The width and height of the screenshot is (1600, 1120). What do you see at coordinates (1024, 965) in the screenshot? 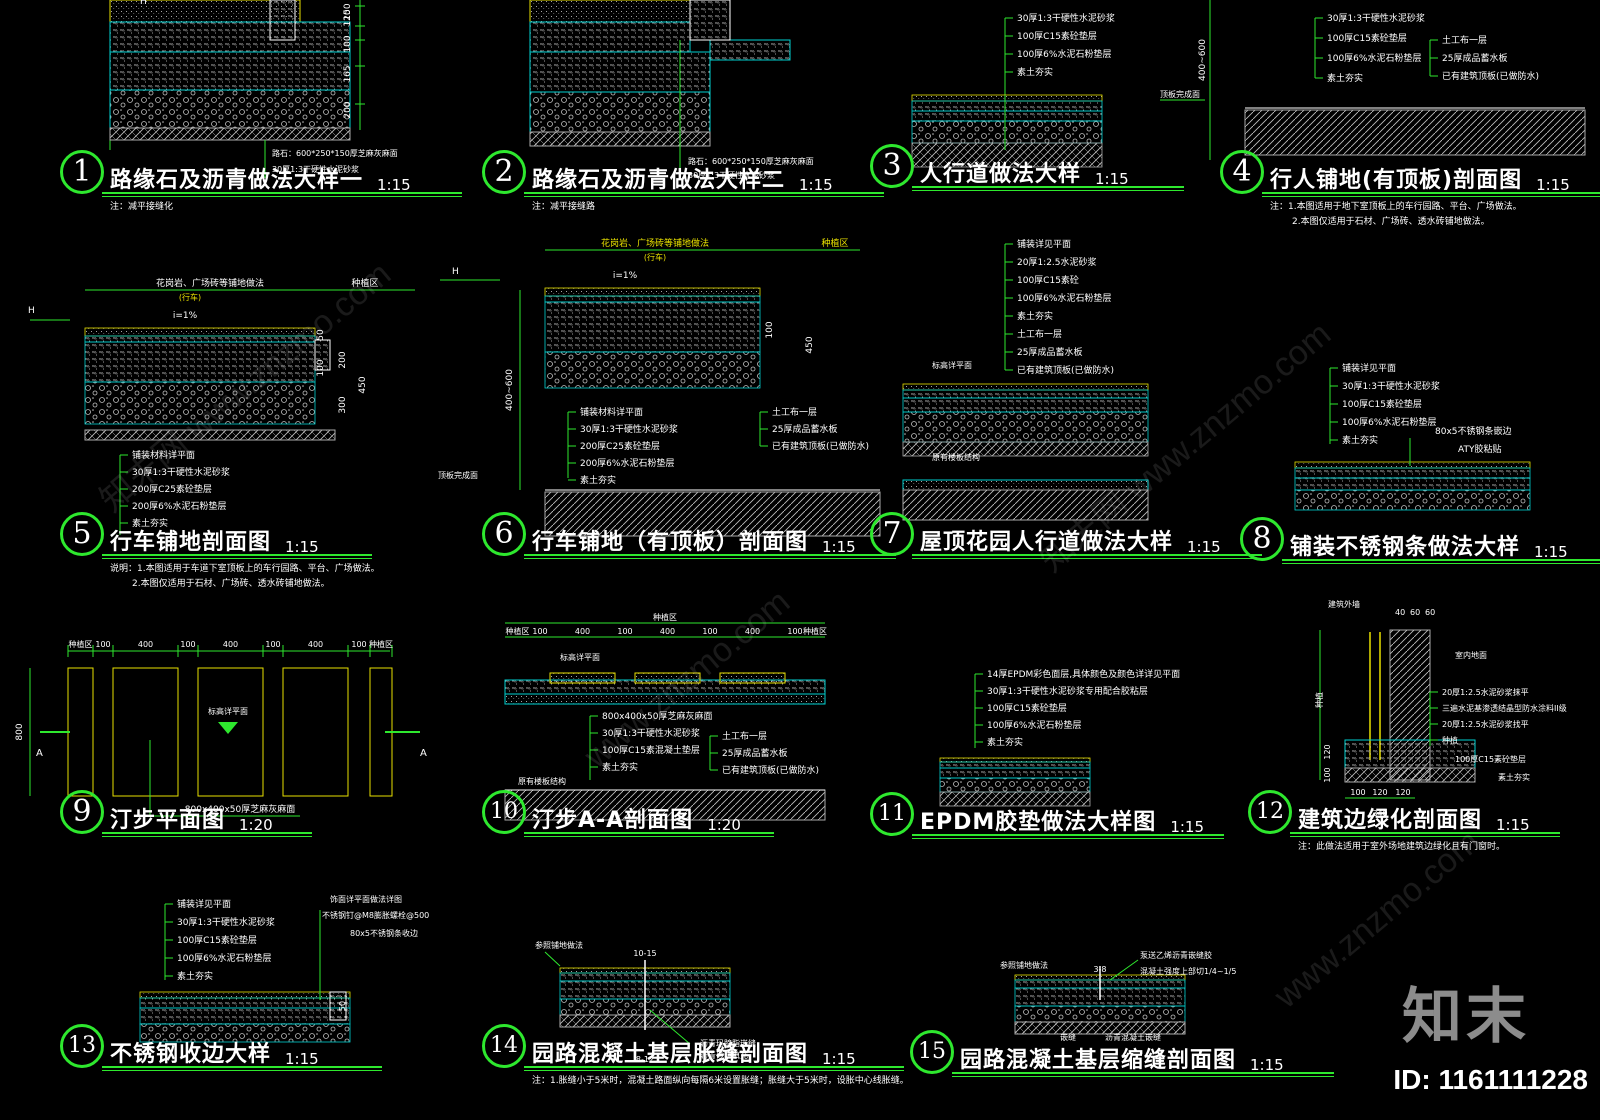
I see `callout-label: 参照铺地做法` at bounding box center [1024, 965].